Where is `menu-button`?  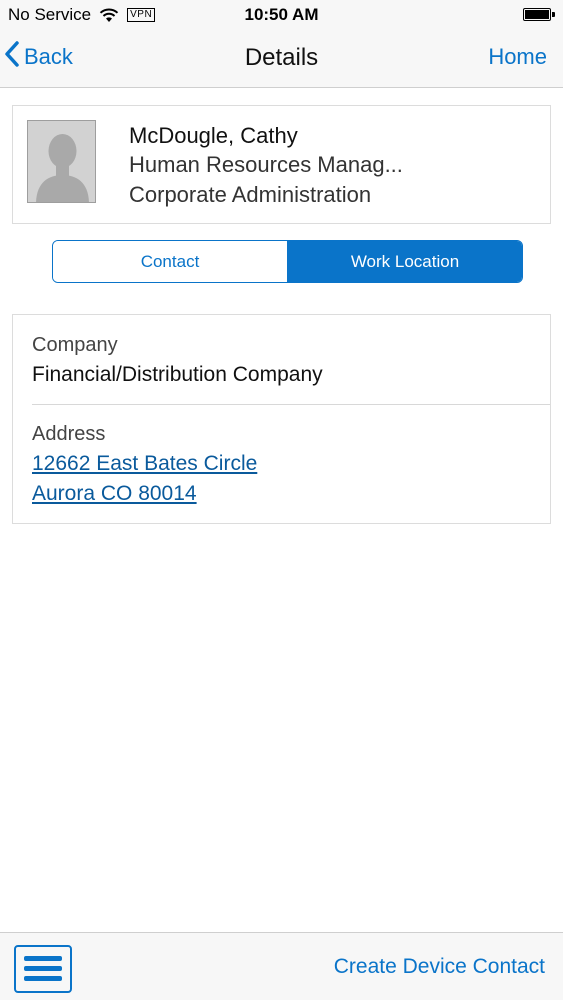 menu-button is located at coordinates (43, 969).